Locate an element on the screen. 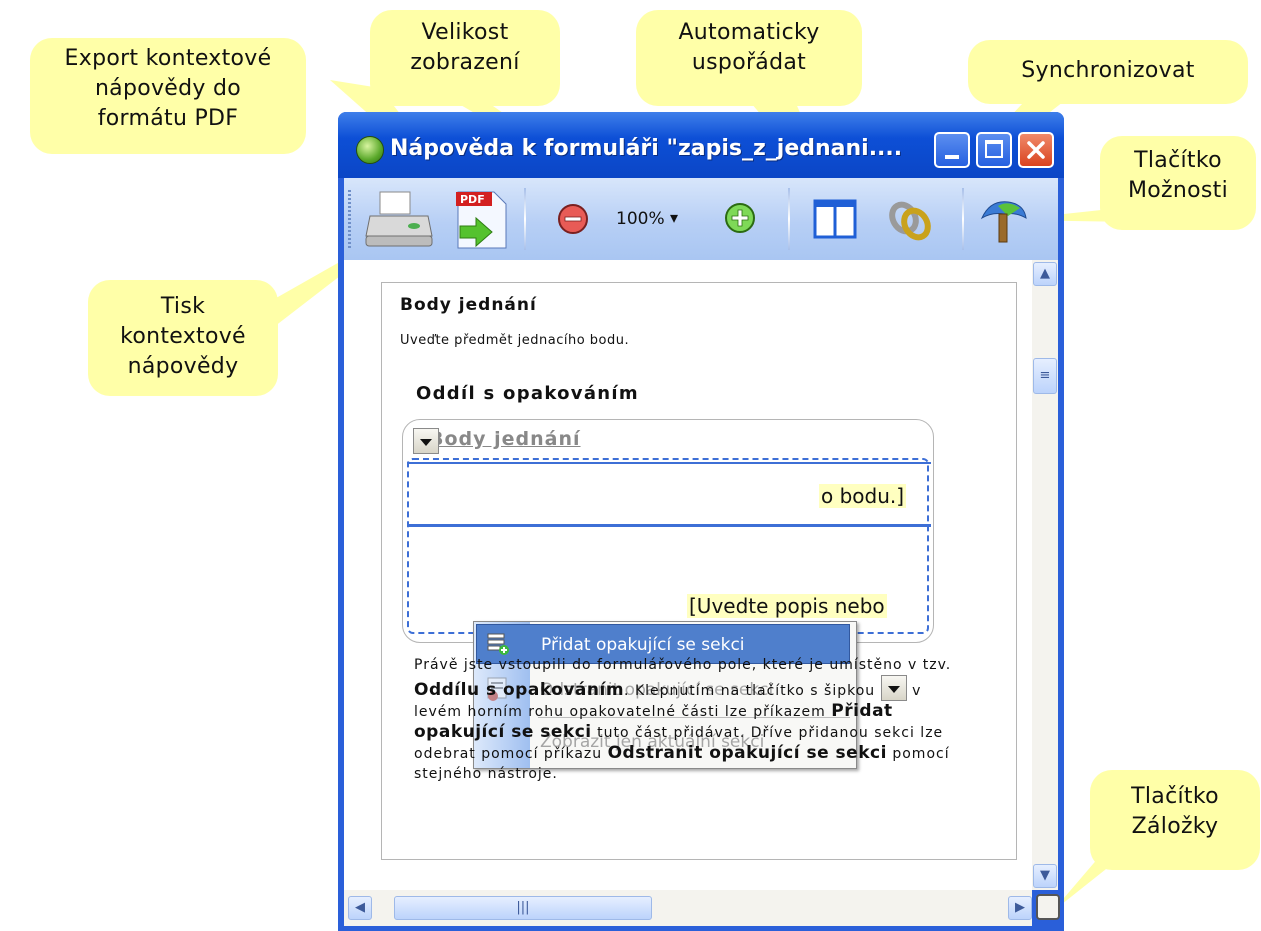 Image resolution: width=1261 pixels, height=931 pixels. options-button is located at coordinates (1003, 220).